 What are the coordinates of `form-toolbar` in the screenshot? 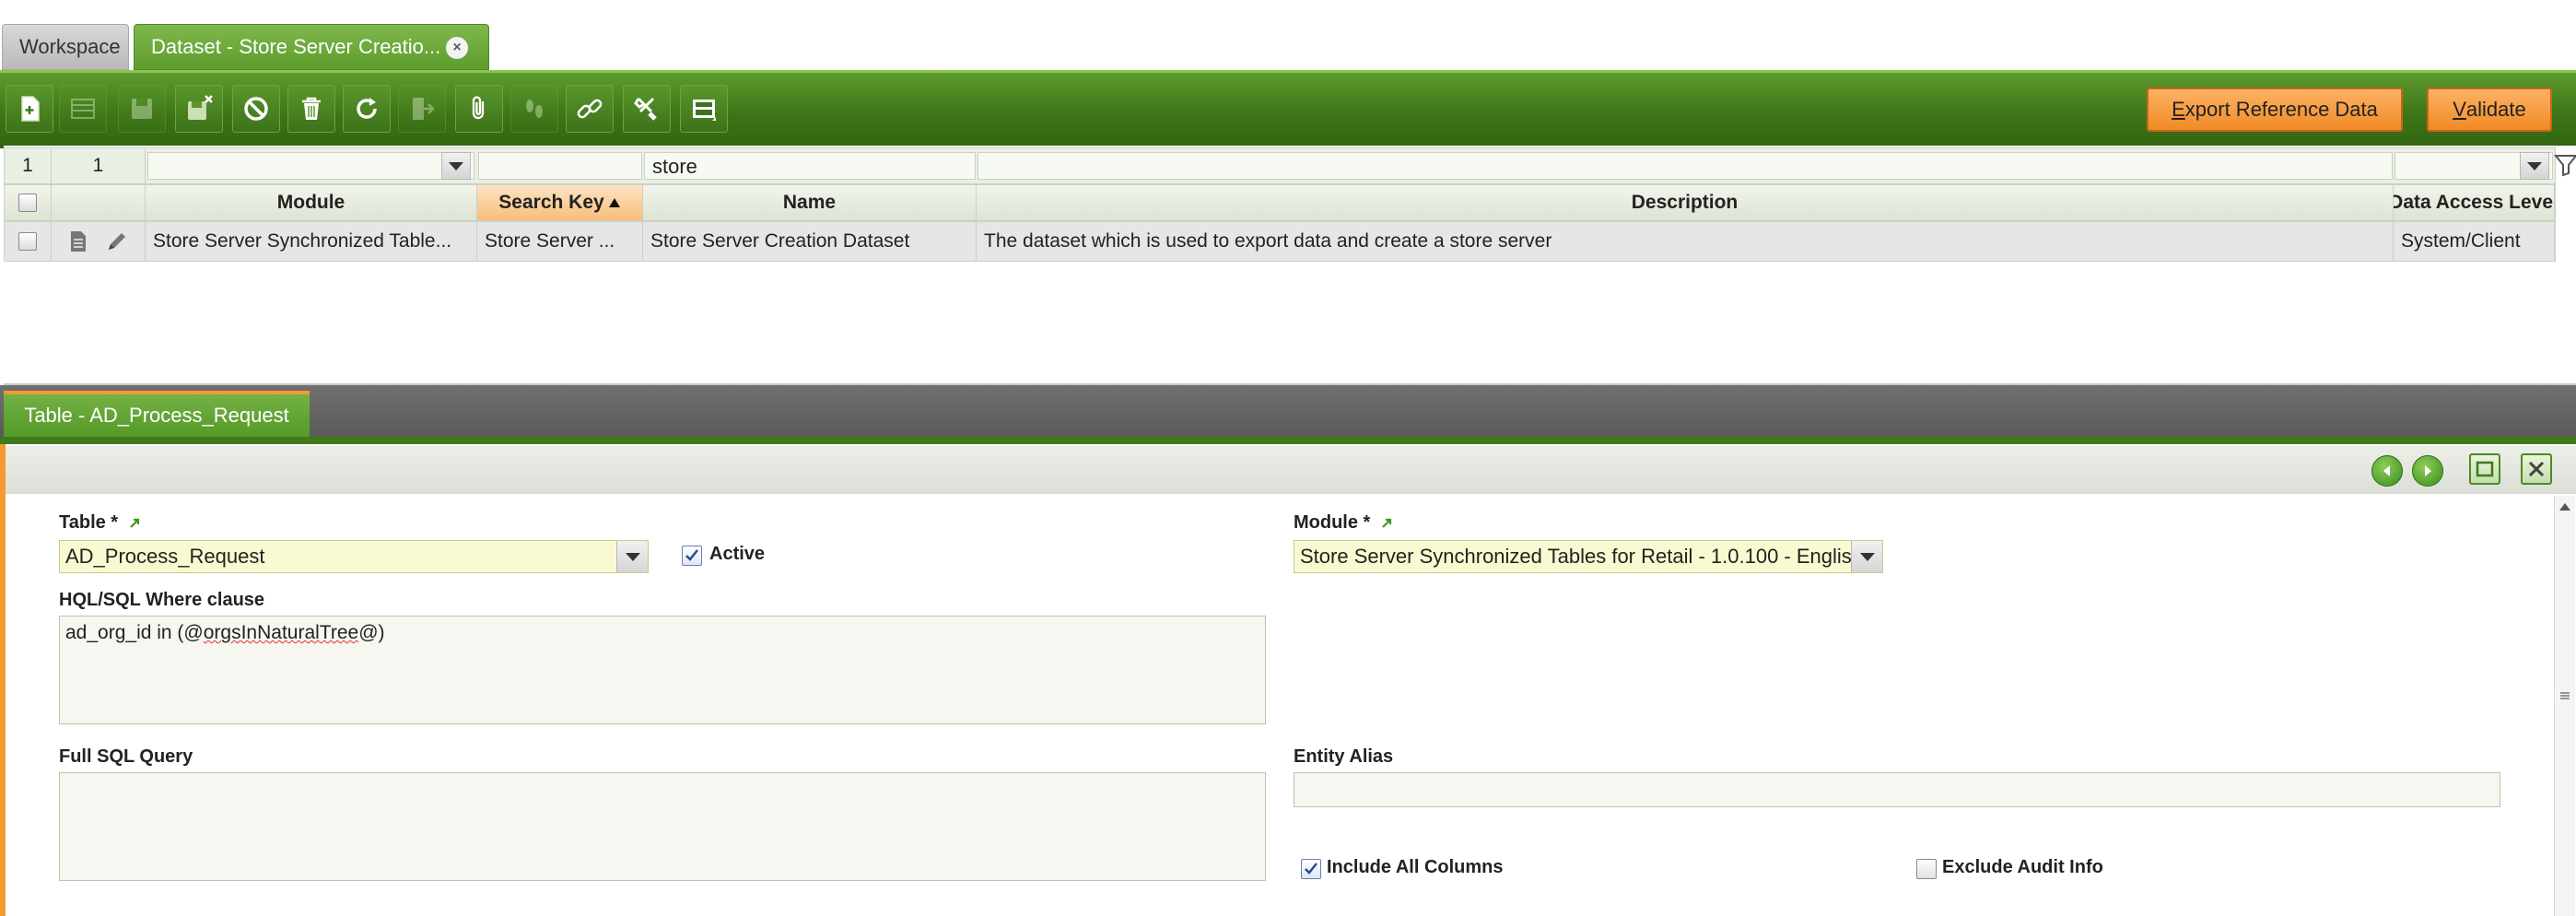 It's located at (1291, 470).